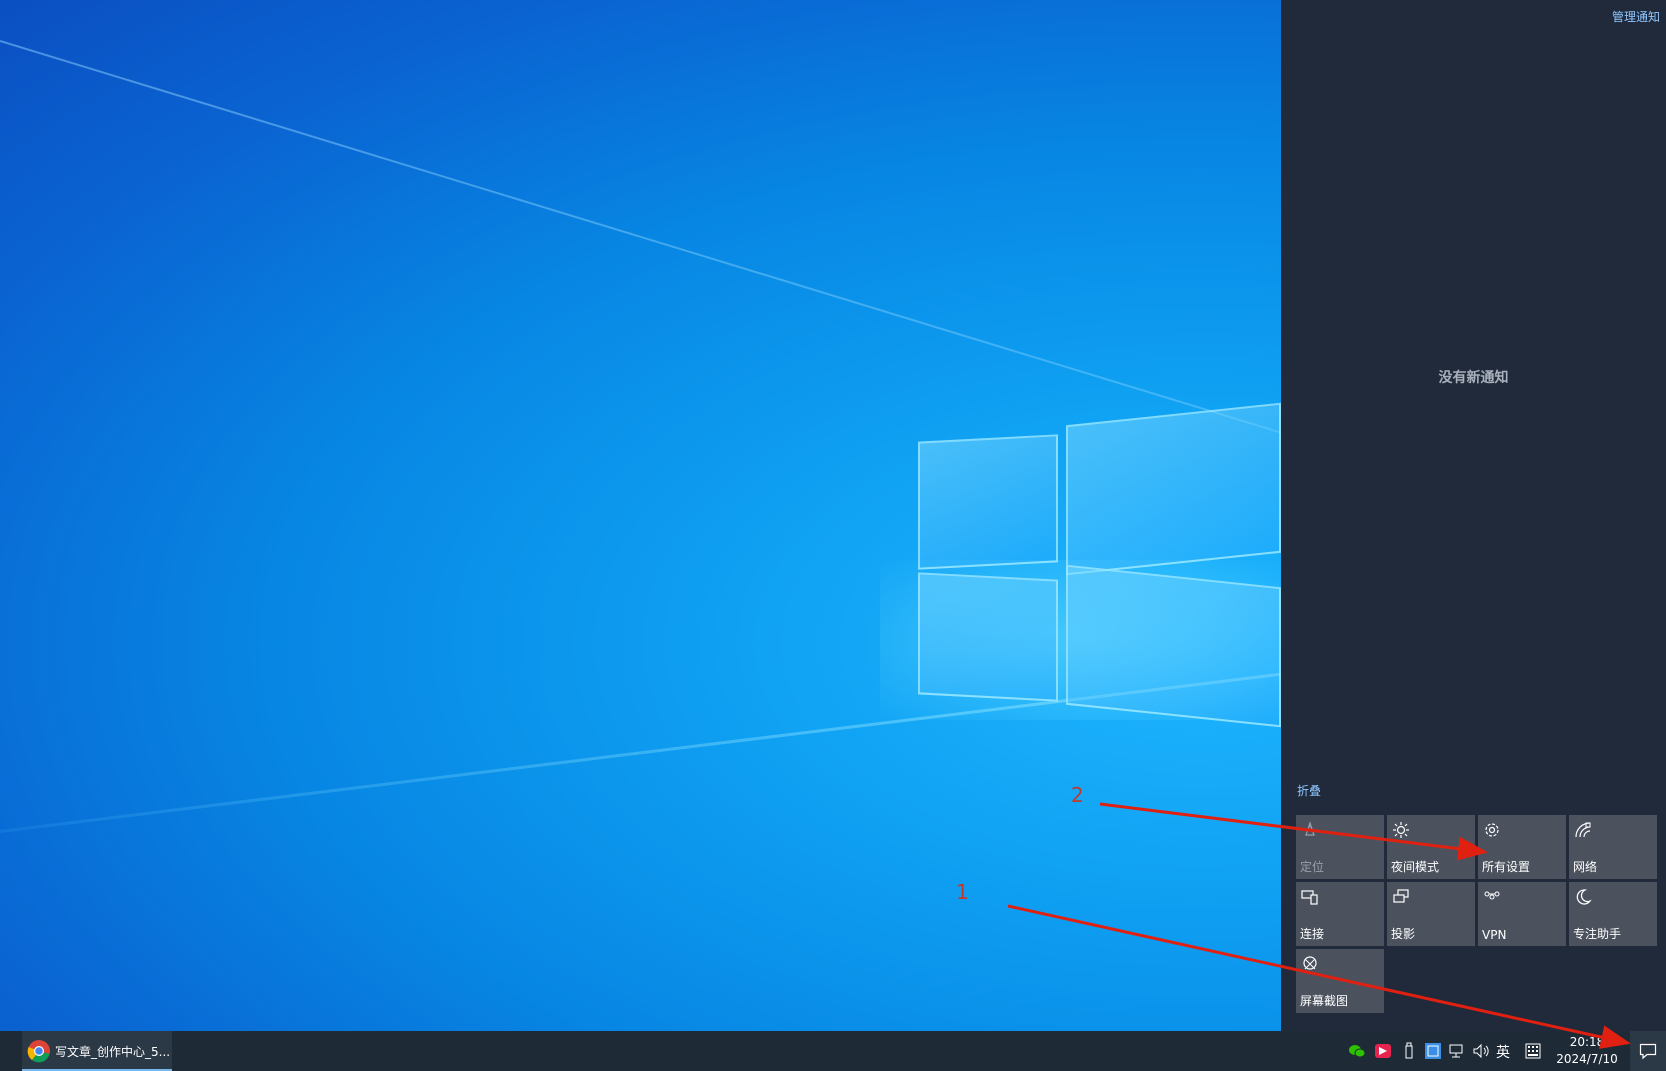 This screenshot has height=1071, width=1666. I want to click on quick-action-connect: 连接, so click(1340, 914).